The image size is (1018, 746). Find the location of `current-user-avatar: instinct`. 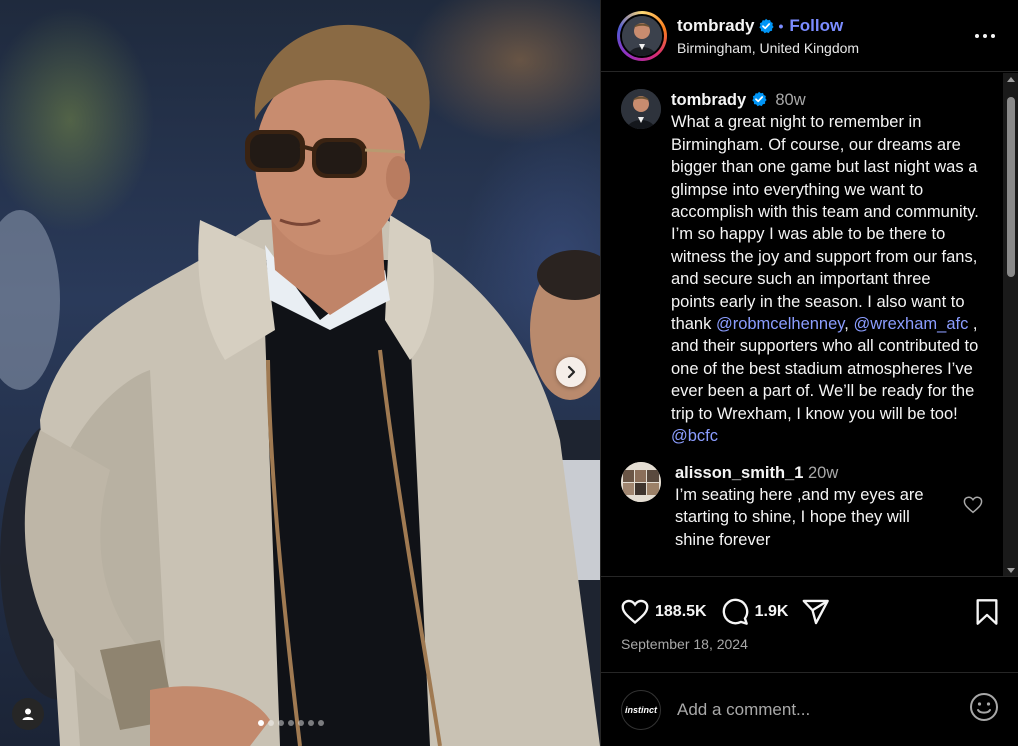

current-user-avatar: instinct is located at coordinates (641, 709).